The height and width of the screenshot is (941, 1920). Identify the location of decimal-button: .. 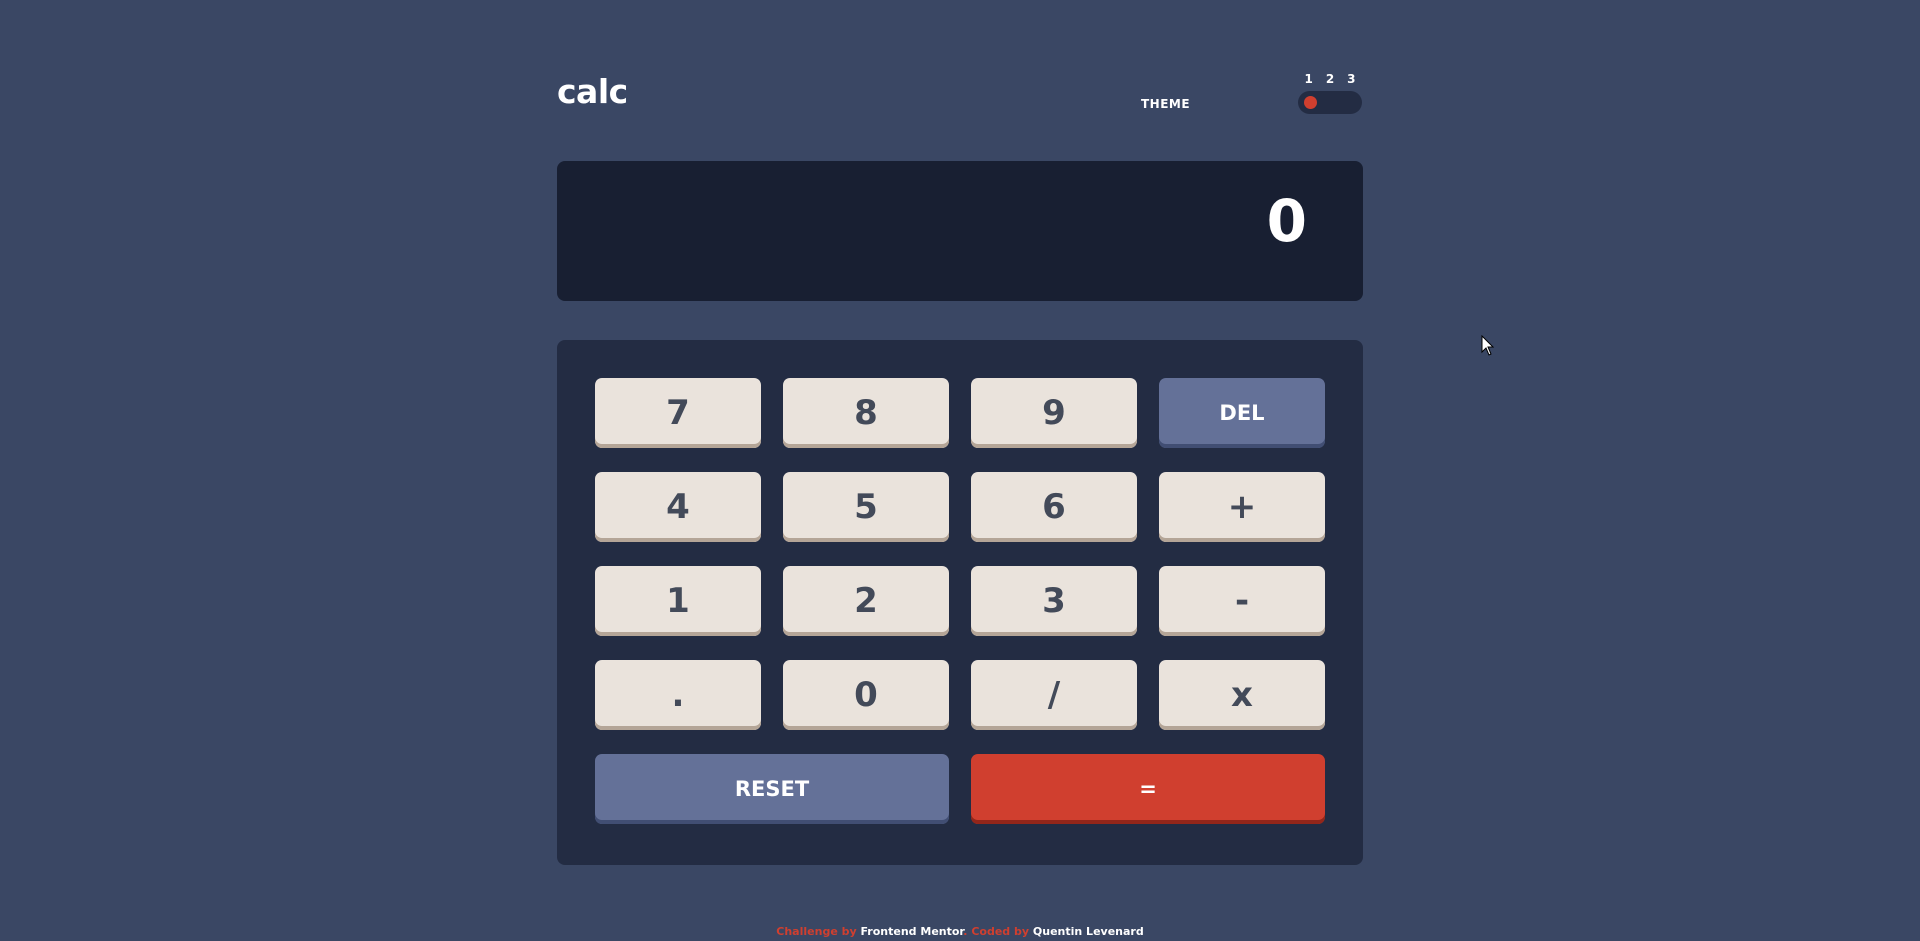
(678, 695).